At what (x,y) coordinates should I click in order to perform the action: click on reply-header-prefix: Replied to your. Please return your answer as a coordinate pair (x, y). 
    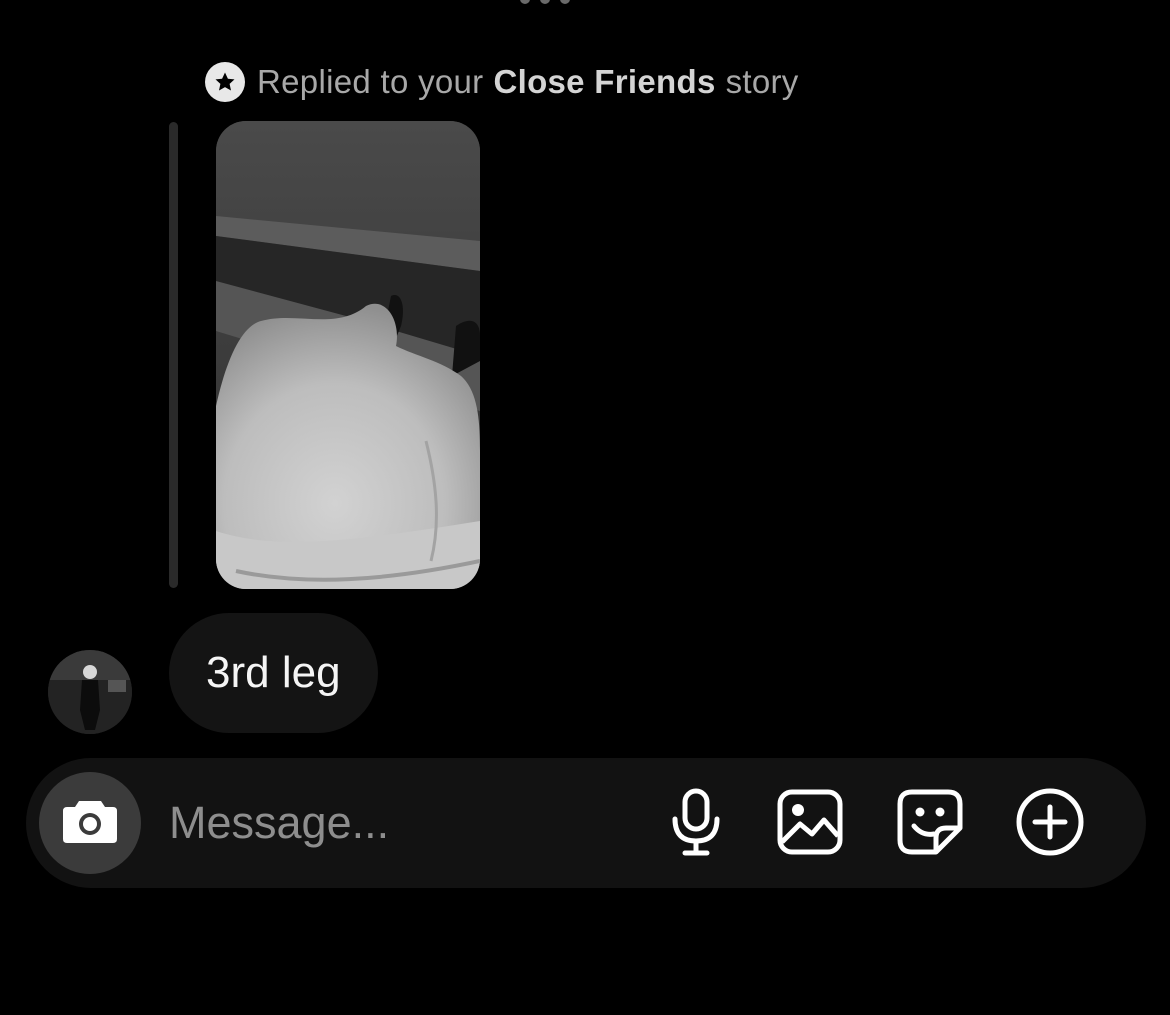
    Looking at the image, I should click on (370, 81).